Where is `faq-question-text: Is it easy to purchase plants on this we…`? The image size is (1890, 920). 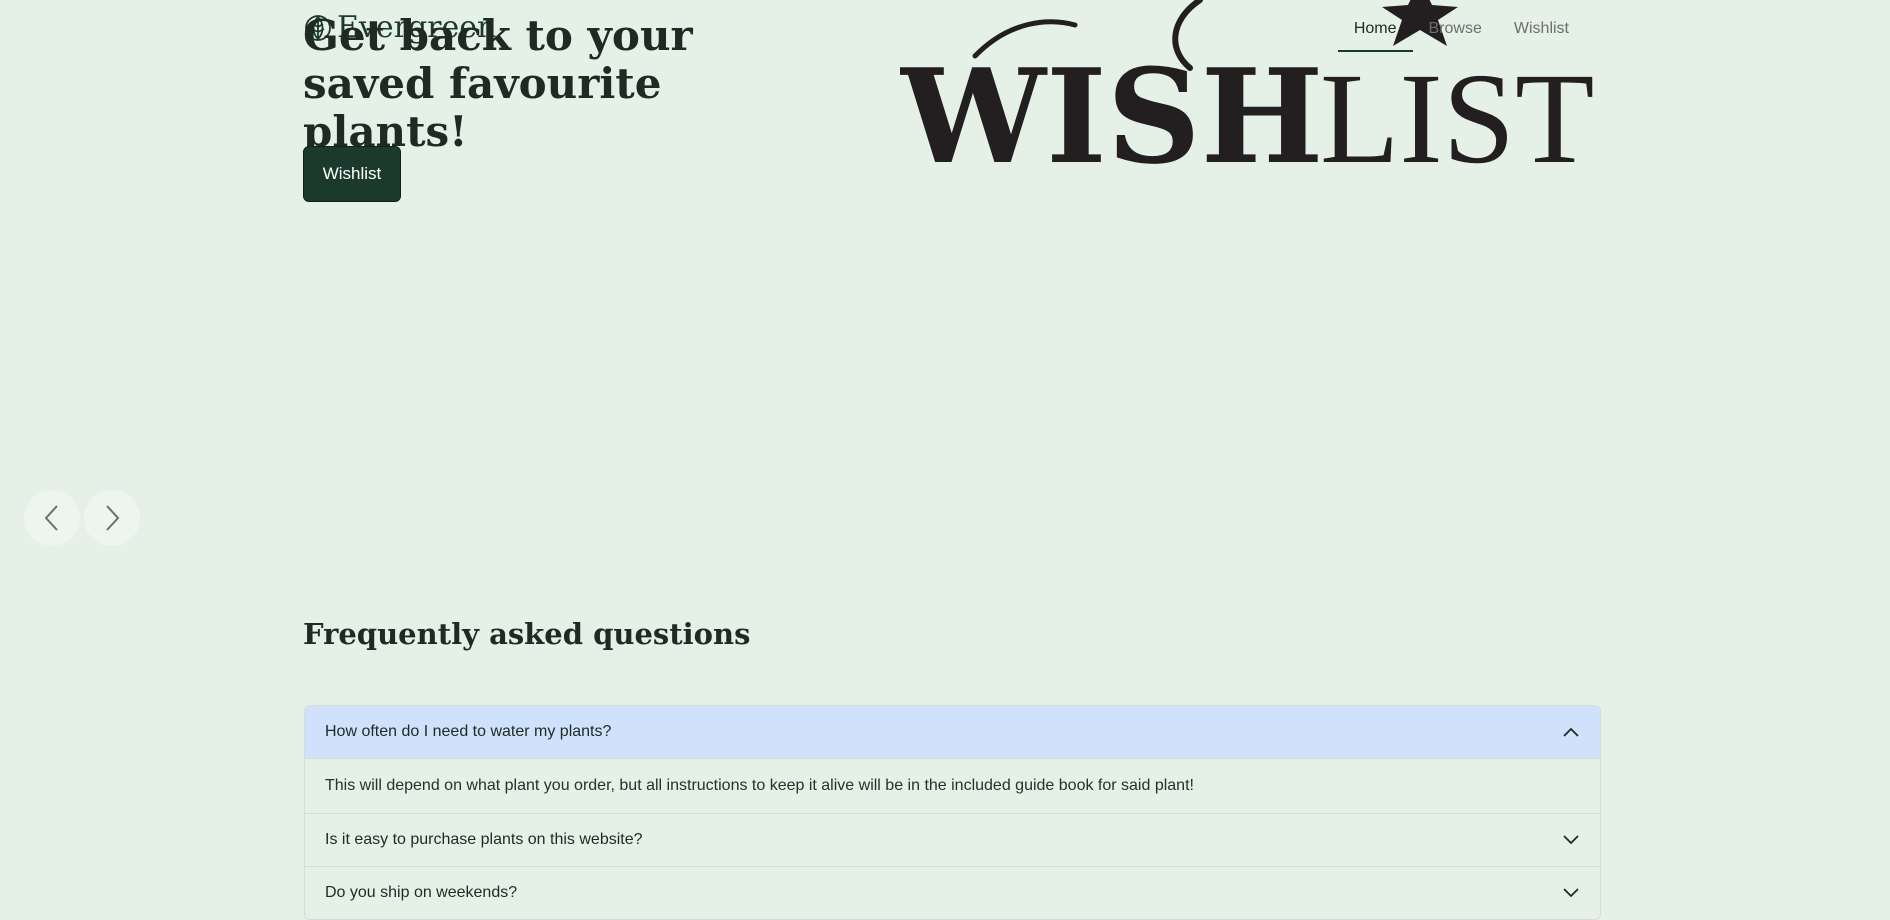
faq-question-text: Is it easy to purchase plants on this we… is located at coordinates (484, 839).